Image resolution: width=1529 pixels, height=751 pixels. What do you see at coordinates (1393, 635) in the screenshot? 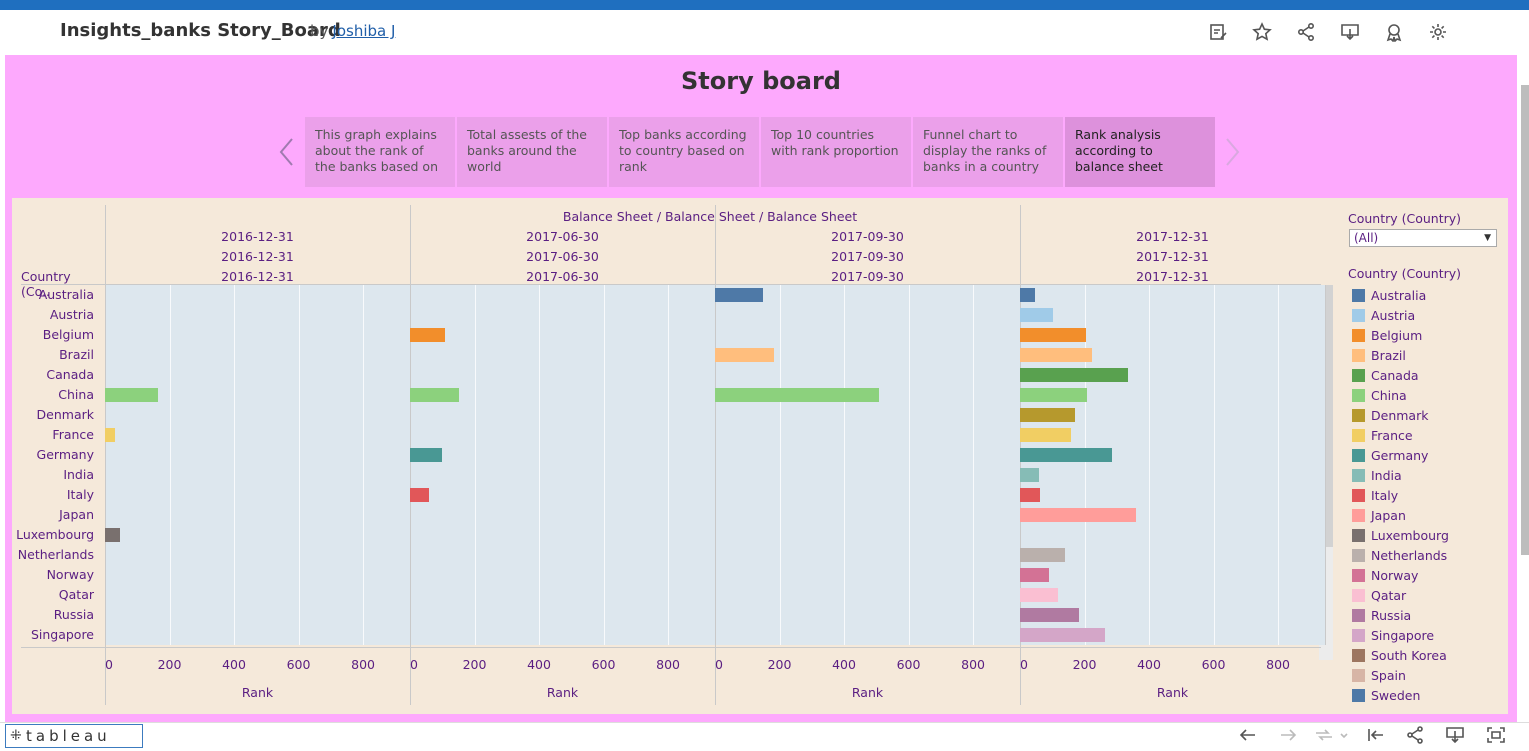
I see `legend-item: Singapore` at bounding box center [1393, 635].